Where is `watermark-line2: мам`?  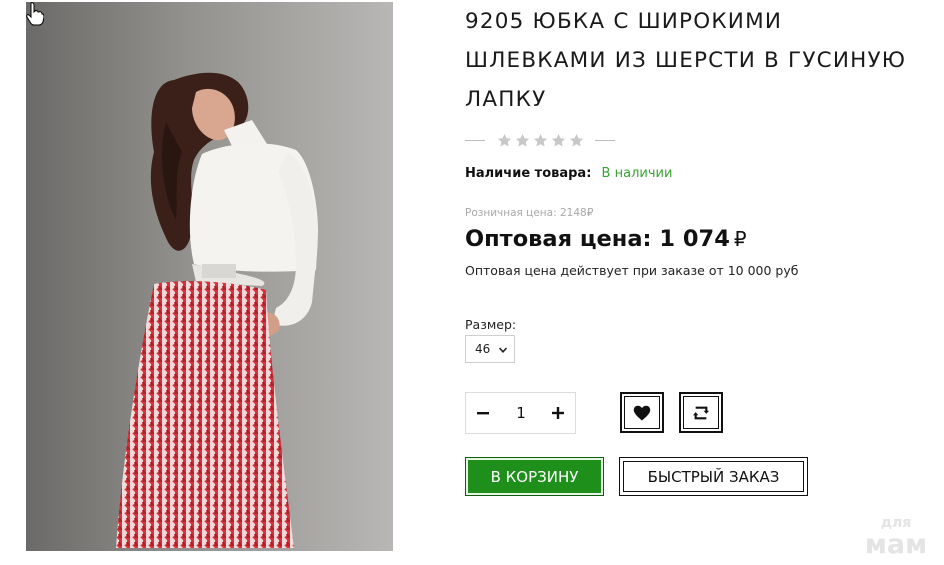
watermark-line2: мам is located at coordinates (896, 542).